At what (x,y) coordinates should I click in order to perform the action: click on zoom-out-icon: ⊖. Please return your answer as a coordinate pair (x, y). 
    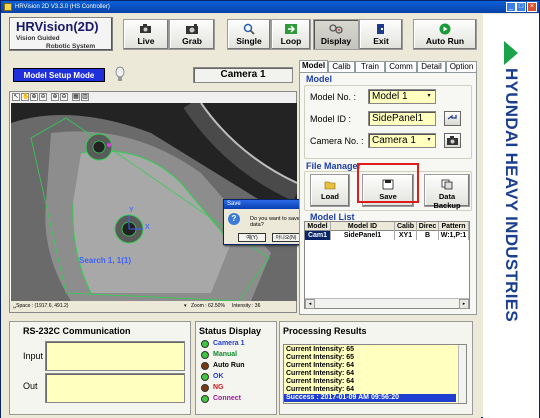
    Looking at the image, I should click on (43, 97).